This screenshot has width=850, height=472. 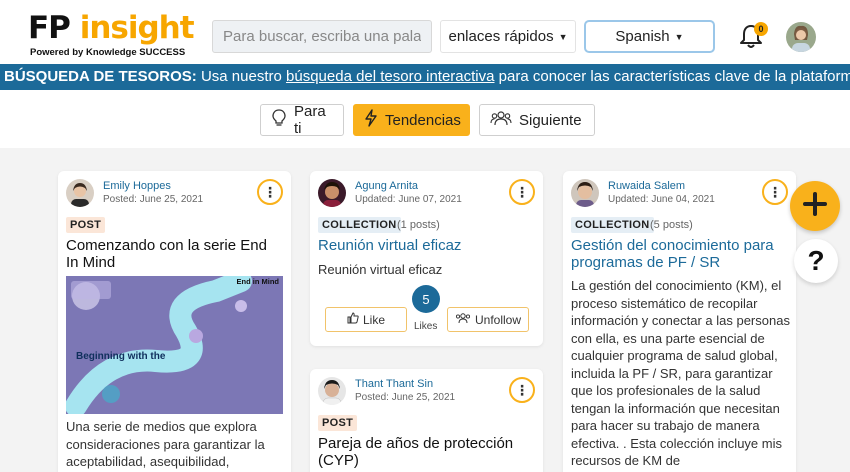 What do you see at coordinates (373, 319) in the screenshot?
I see `like-label: Like` at bounding box center [373, 319].